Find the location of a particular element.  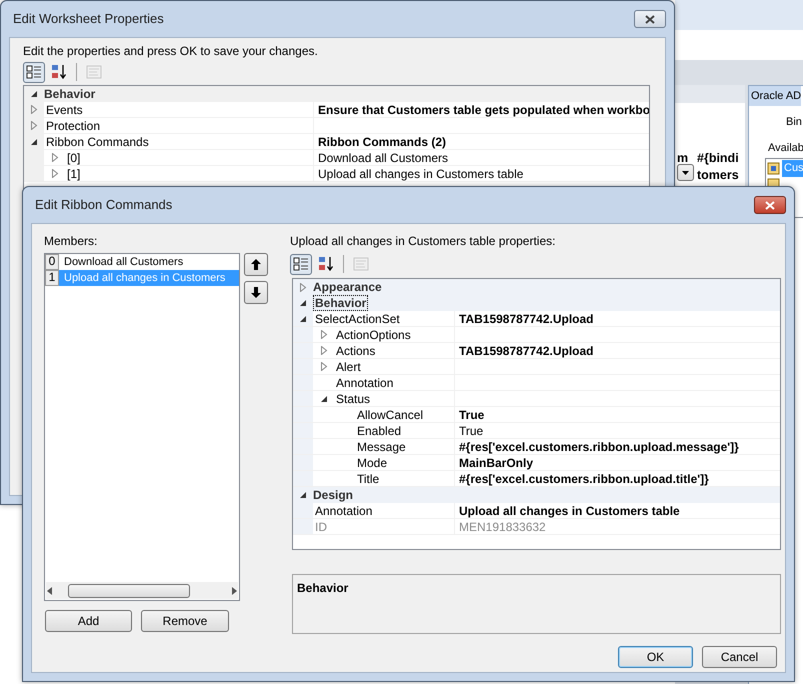

horizontal-scrollbar is located at coordinates (142, 590).